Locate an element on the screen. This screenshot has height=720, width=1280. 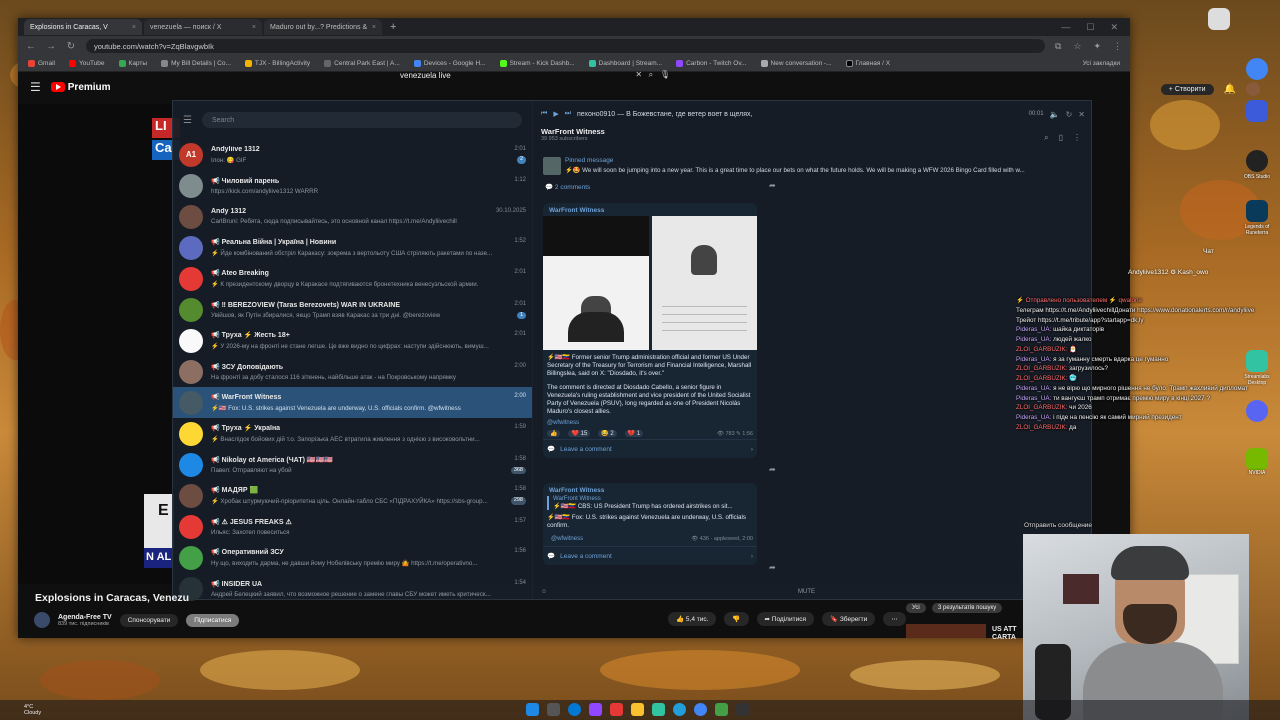
notifications-bell-icon: 🔔 is located at coordinates (1230, 89).